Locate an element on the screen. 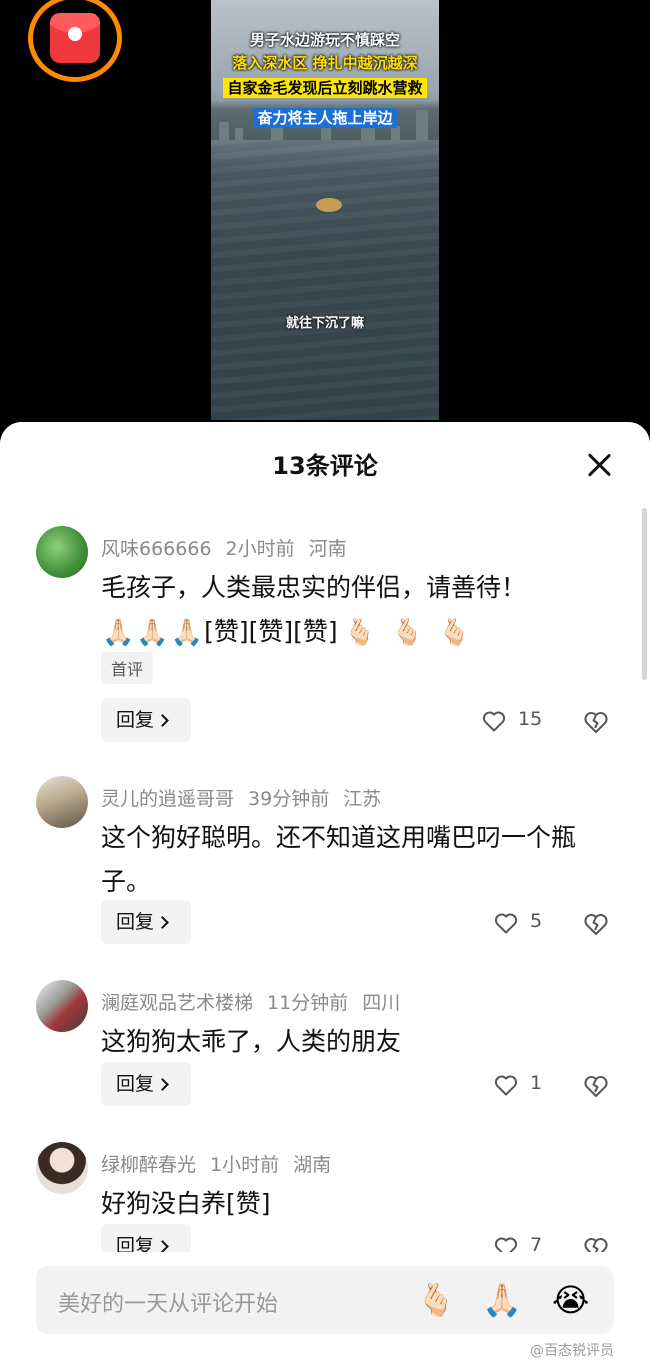  comment-time: 1小时前 is located at coordinates (245, 1165).